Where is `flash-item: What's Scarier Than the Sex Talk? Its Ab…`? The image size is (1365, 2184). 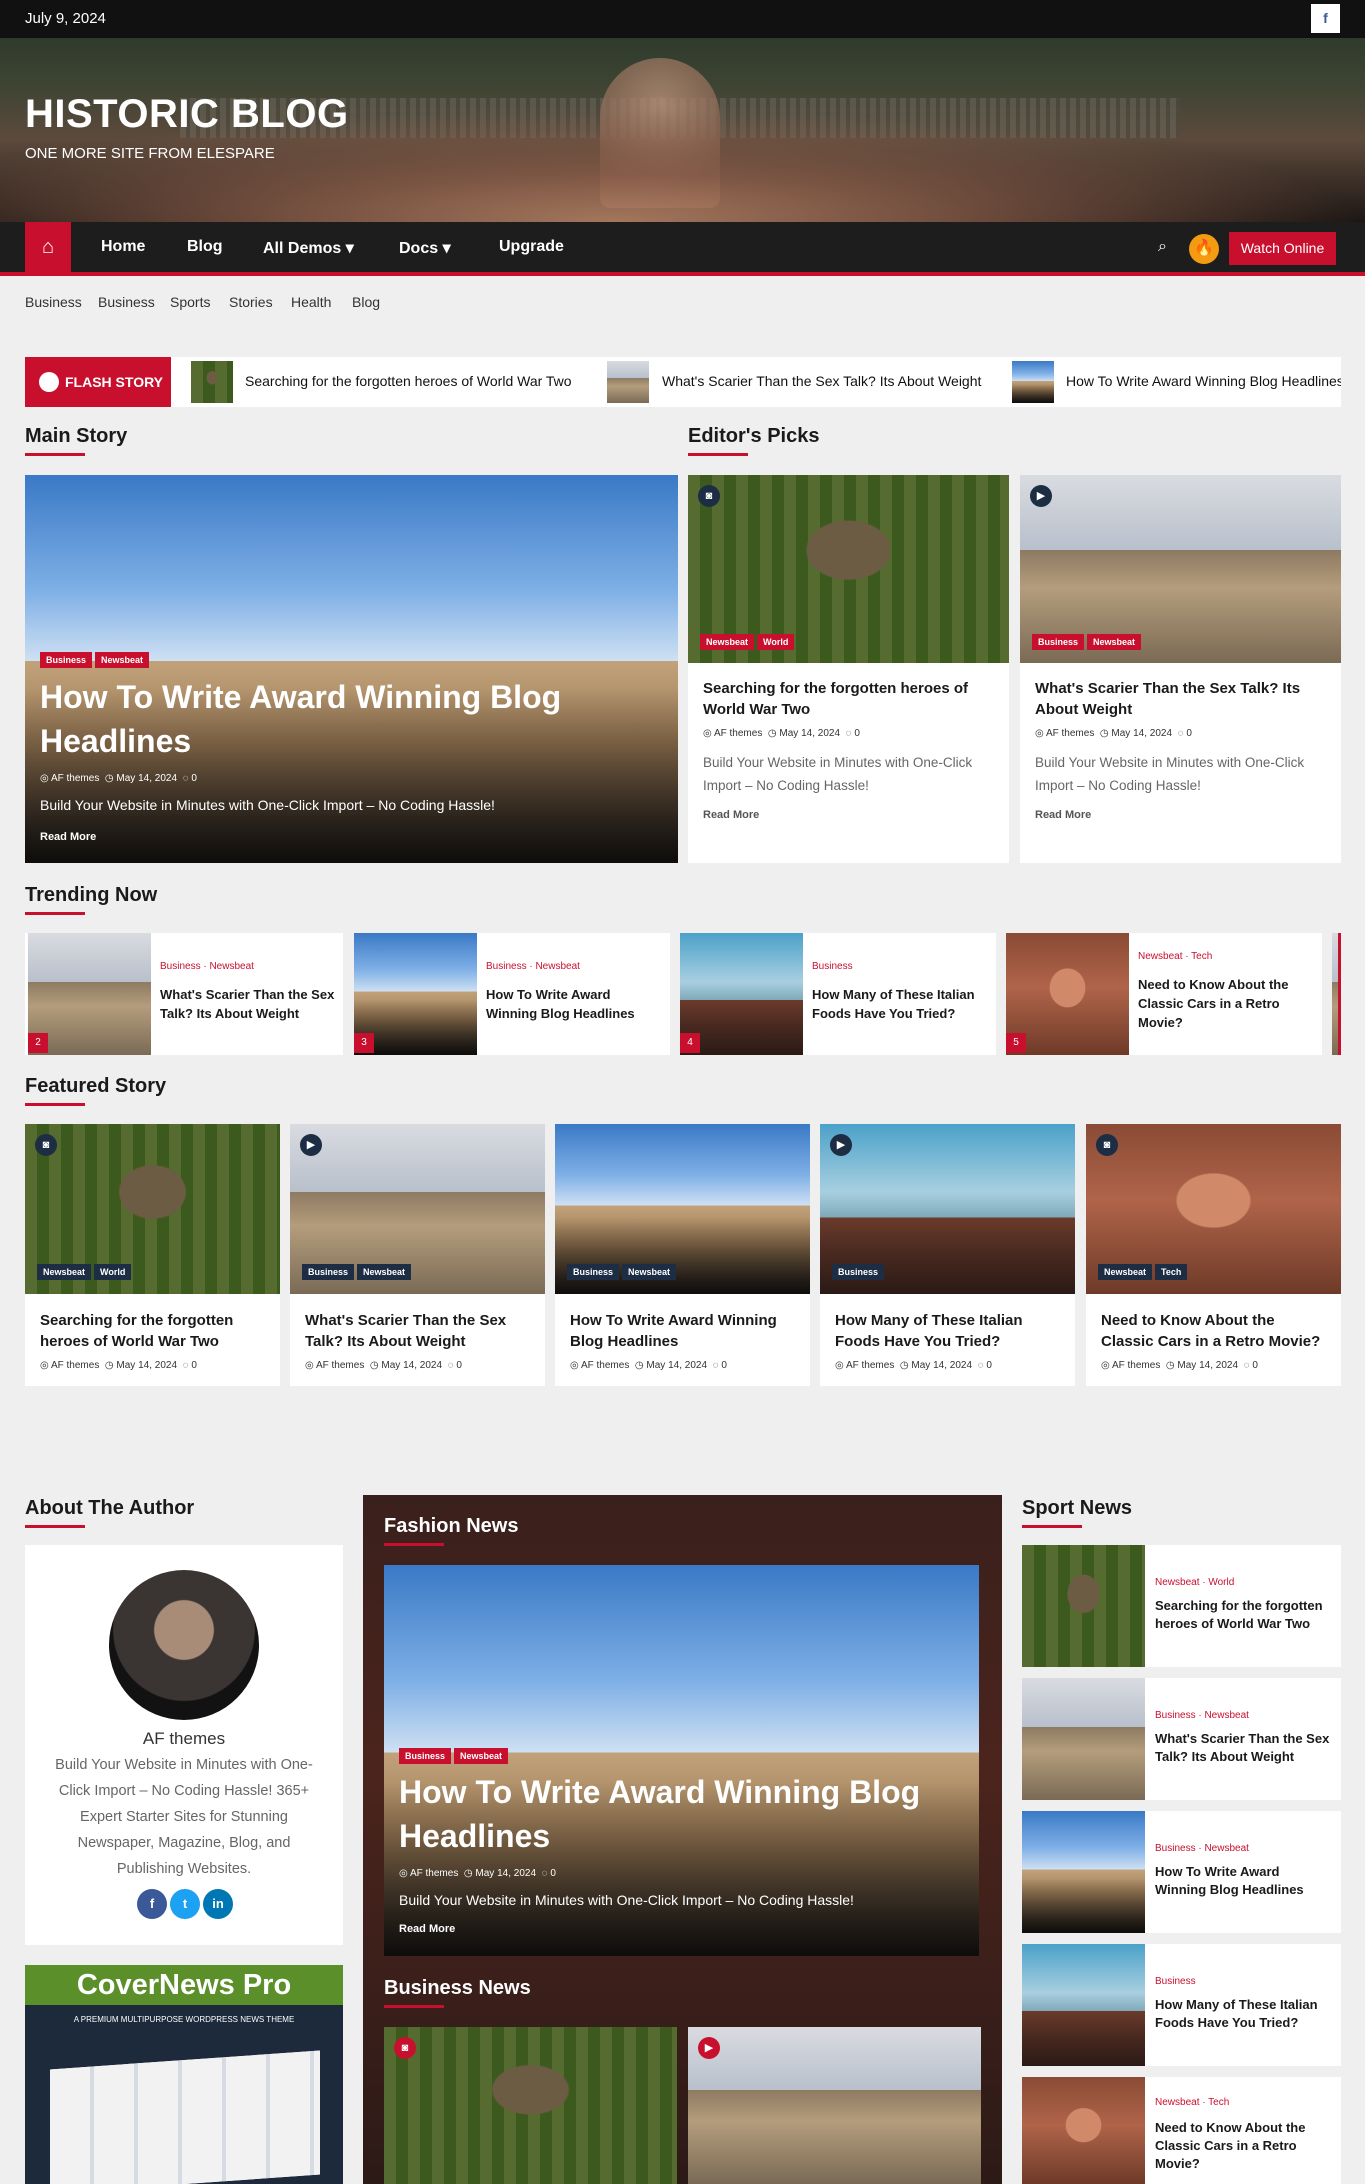 flash-item: What's Scarier Than the Sex Talk? Its Ab… is located at coordinates (821, 381).